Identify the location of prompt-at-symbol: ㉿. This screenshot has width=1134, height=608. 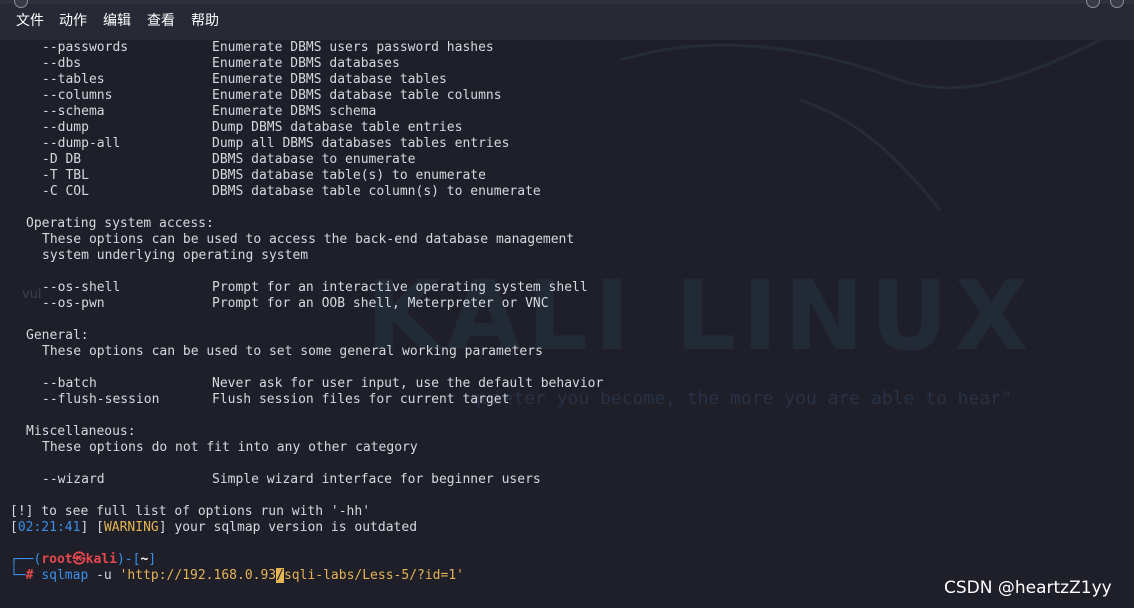
(79, 559).